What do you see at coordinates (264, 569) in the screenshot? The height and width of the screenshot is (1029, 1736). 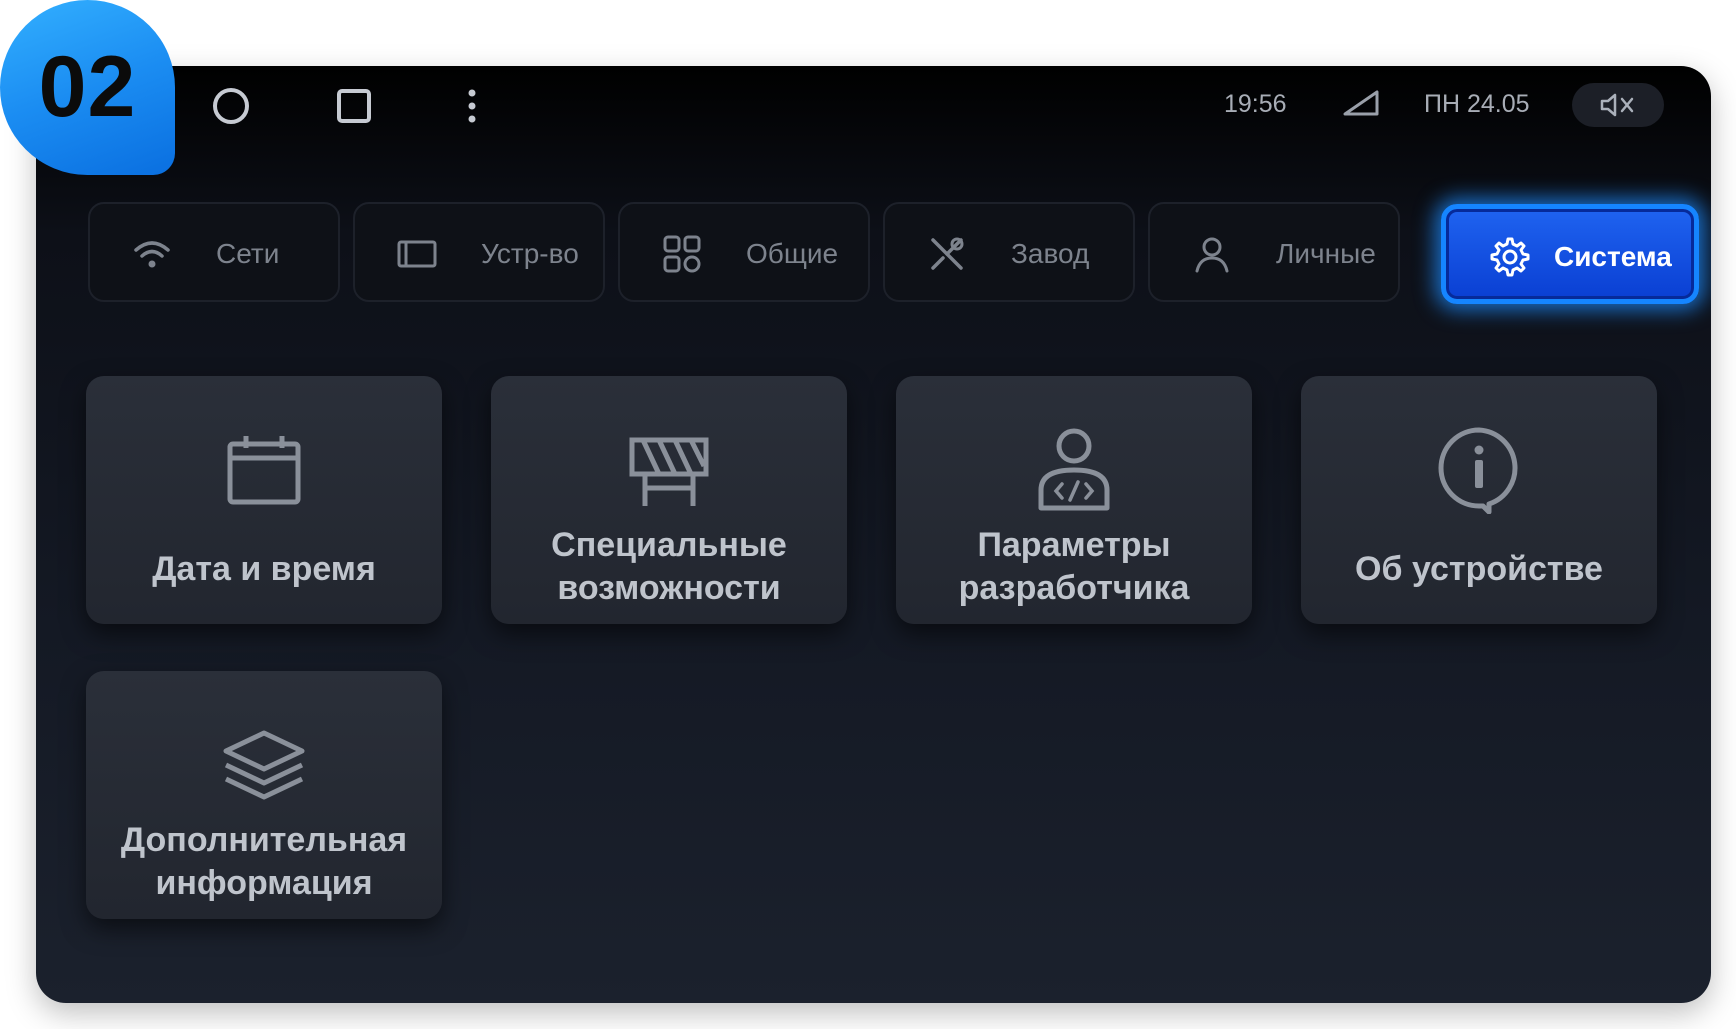 I see `tile-label: Дата и время` at bounding box center [264, 569].